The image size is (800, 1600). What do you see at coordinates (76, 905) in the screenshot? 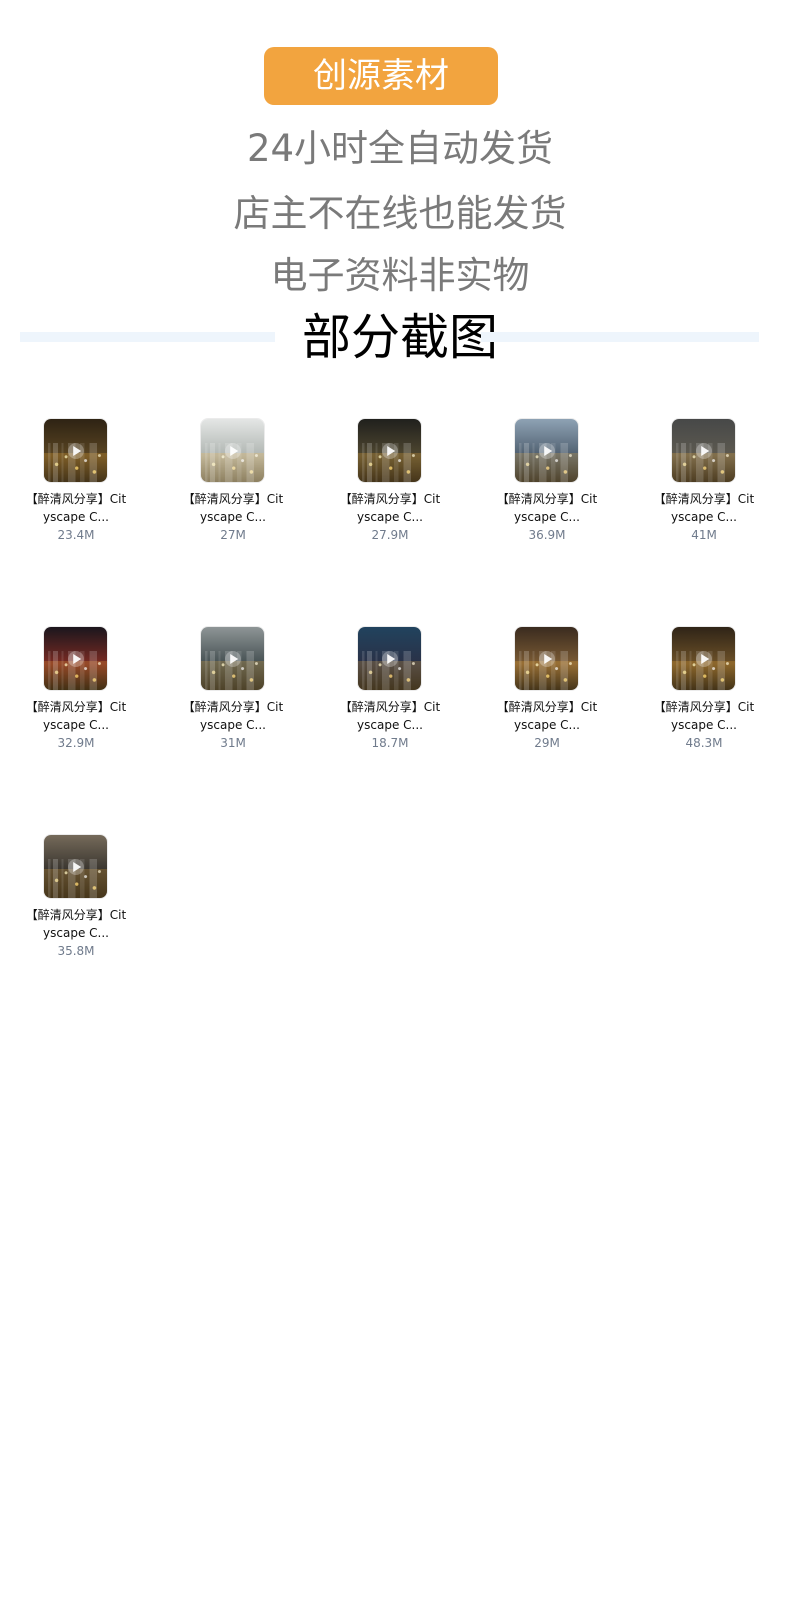
I see `file-tile: 【醉清风分享】Cit yscape C... 35.8M` at bounding box center [76, 905].